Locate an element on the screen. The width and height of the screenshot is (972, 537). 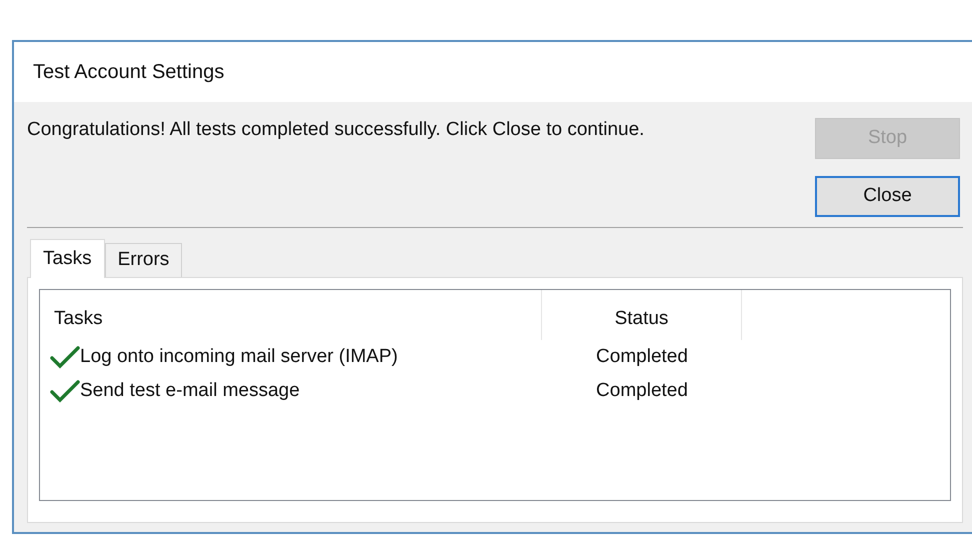
table-cell-text: Log onto incoming mail server (IMAP) is located at coordinates (239, 356).